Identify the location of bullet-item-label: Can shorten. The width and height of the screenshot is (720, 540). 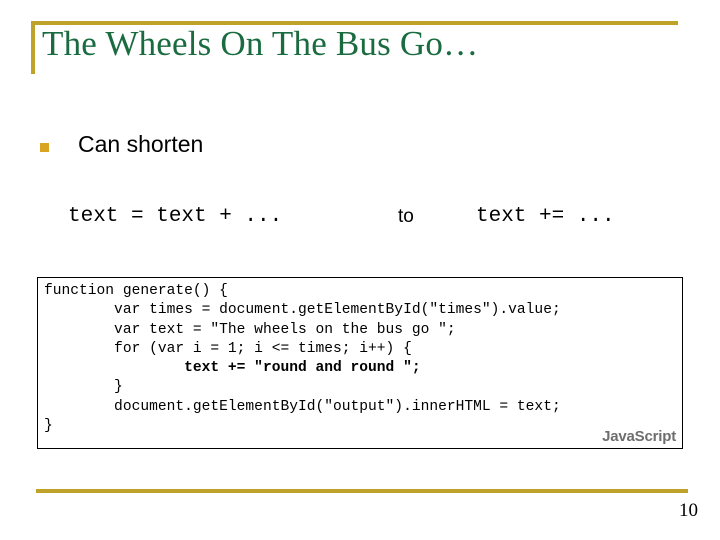
(141, 144).